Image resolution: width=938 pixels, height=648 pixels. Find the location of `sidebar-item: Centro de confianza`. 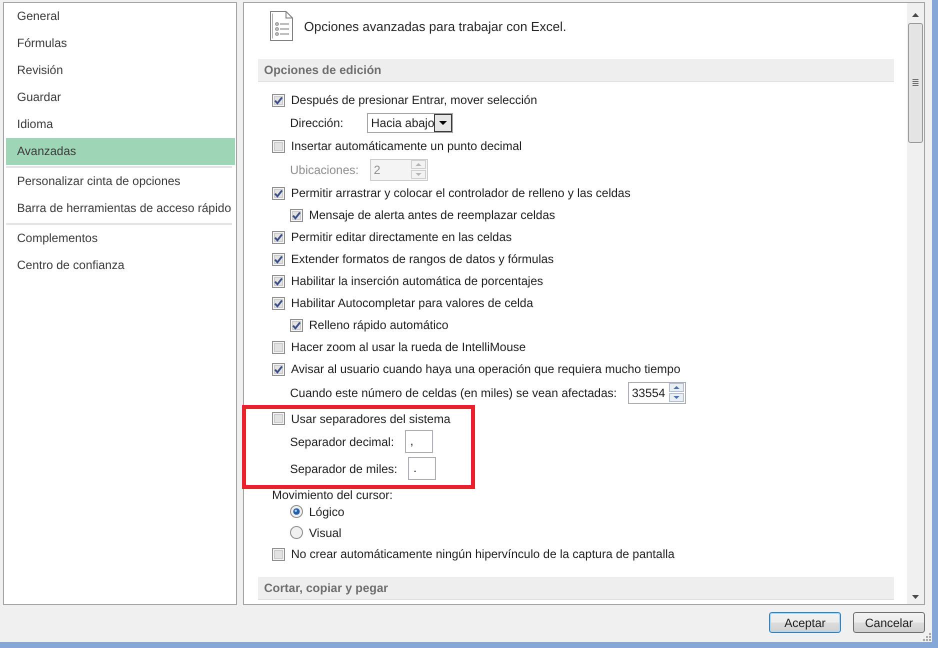

sidebar-item: Centro de confianza is located at coordinates (120, 265).